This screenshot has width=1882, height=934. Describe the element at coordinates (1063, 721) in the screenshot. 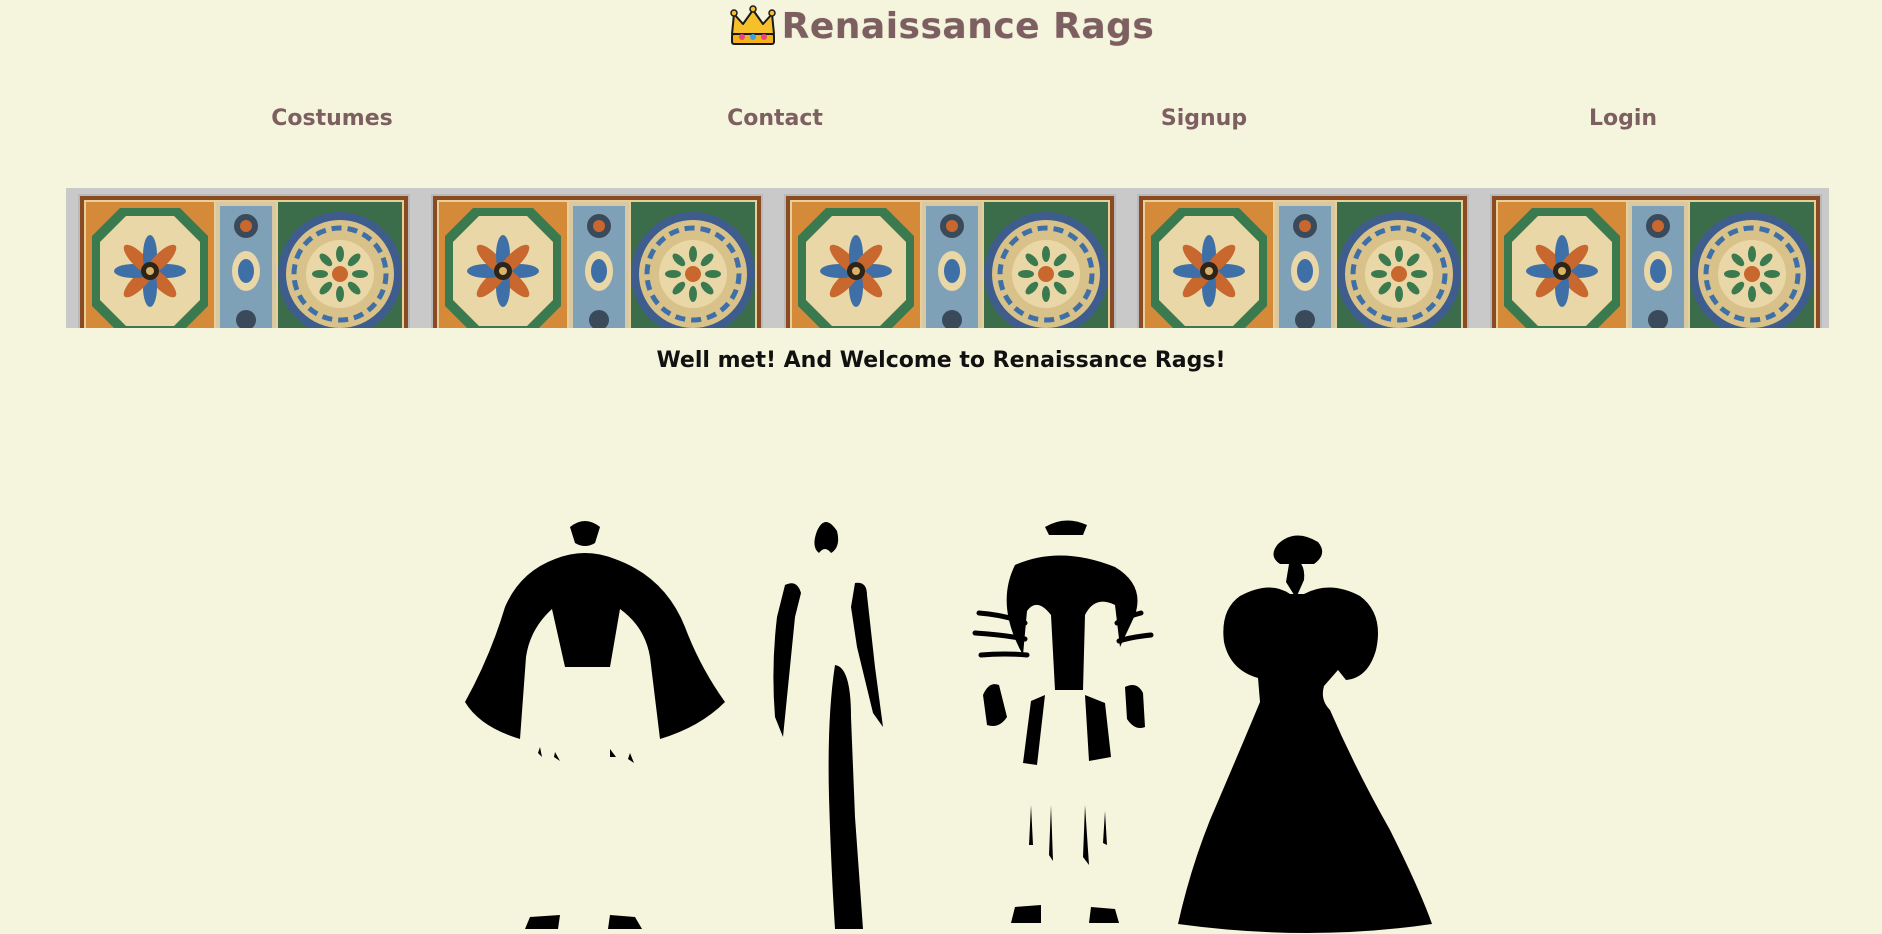

I see `silhouette-doublet-man` at that location.